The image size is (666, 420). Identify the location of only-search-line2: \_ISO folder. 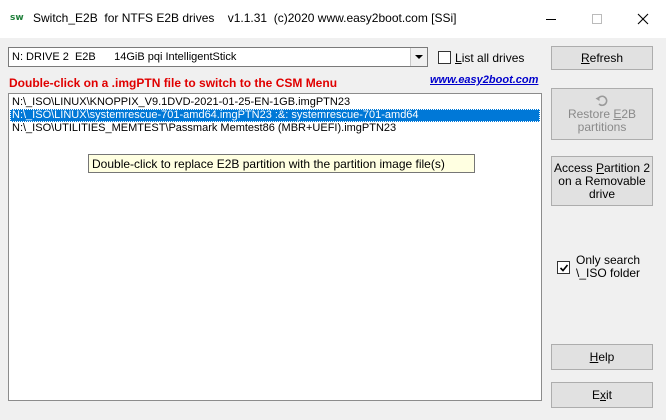
(608, 273).